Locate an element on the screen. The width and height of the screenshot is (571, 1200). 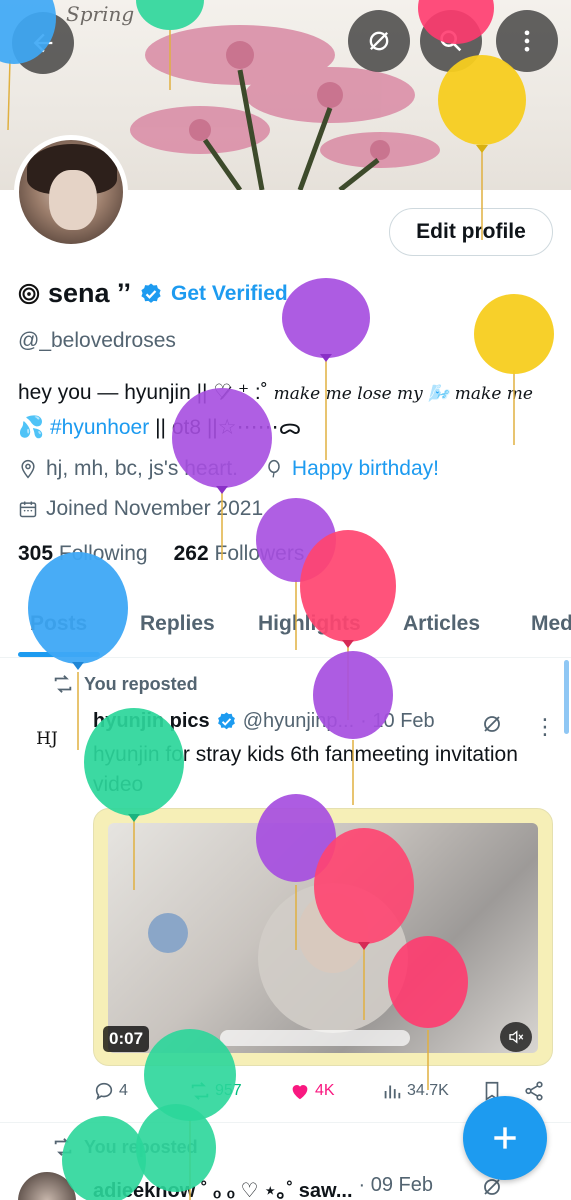
profile-location: hj, mh, bc, js's heart. is located at coordinates (142, 468).